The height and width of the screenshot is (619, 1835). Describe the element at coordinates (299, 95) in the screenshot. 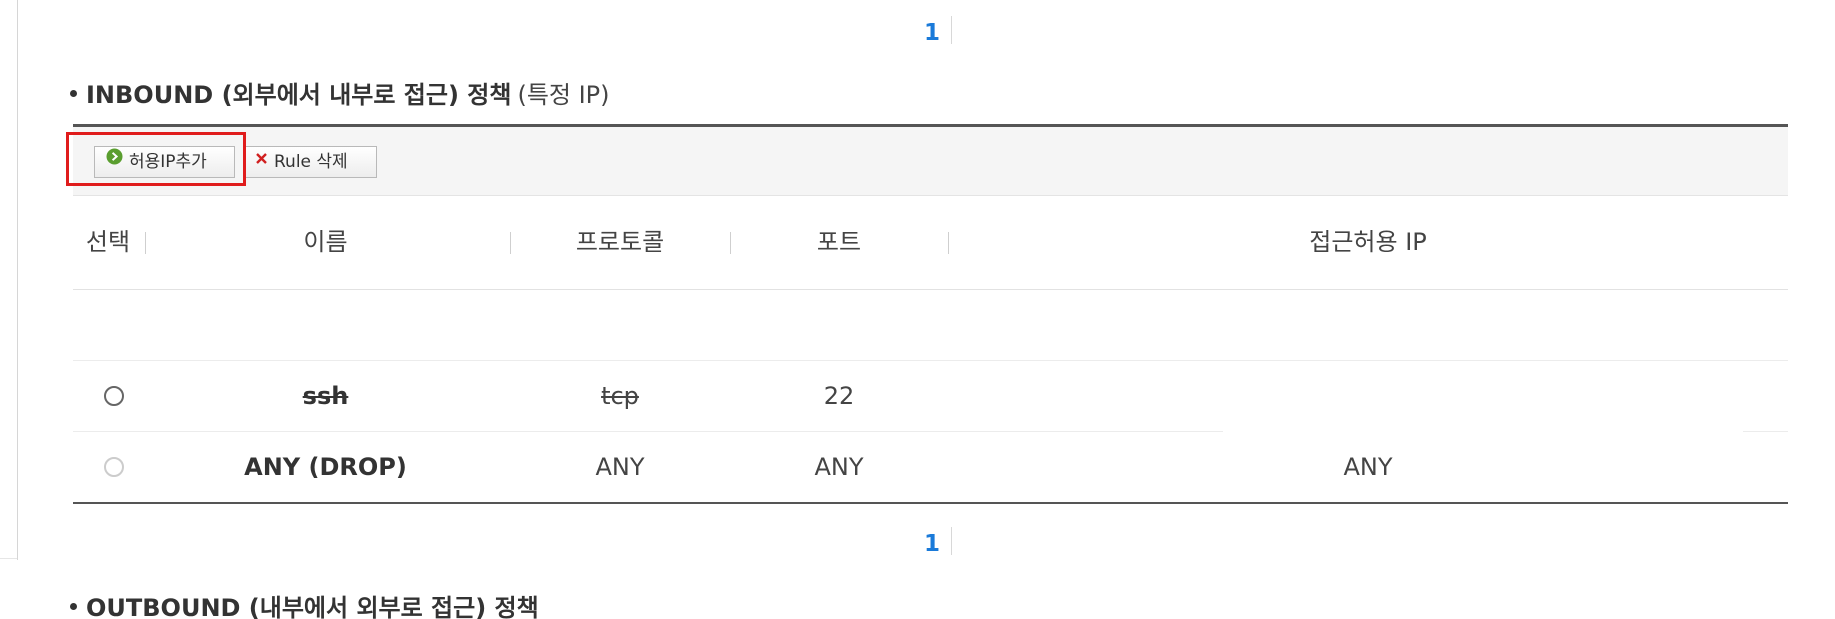

I see `inbound-title: INBOUND (외부에서 내부로 접근) 정책` at that location.